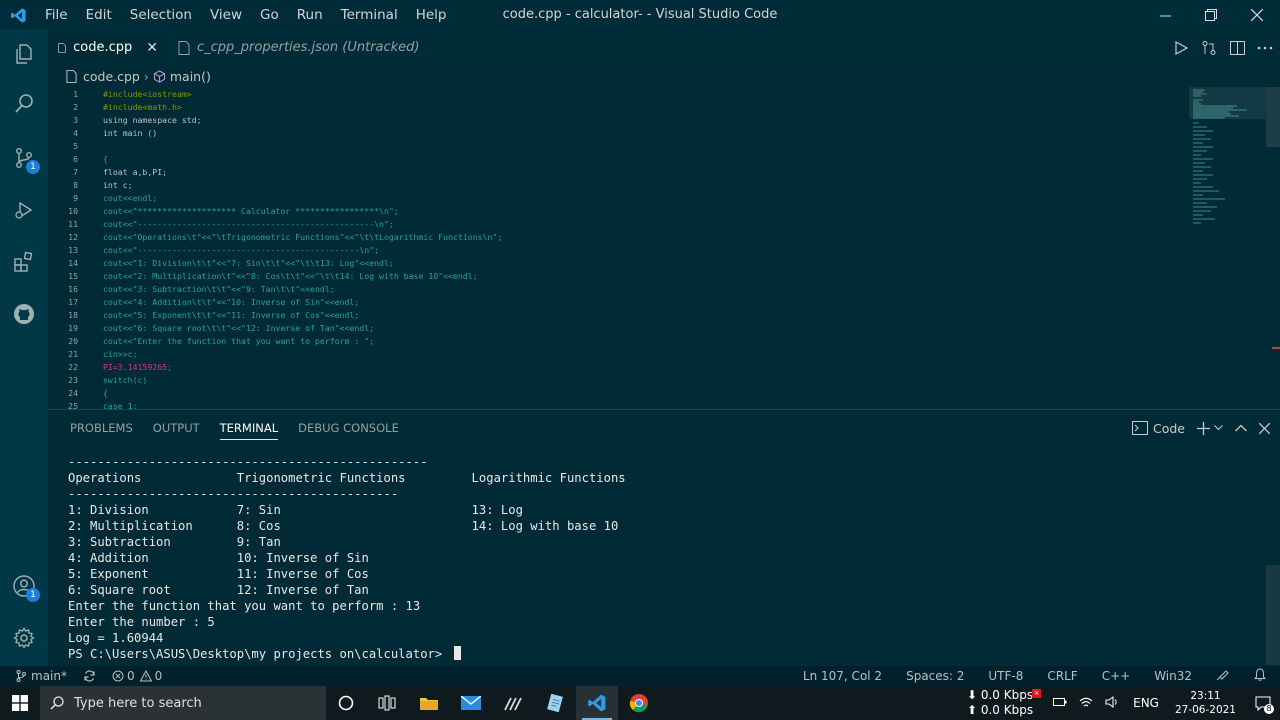 This screenshot has height=720, width=1280. I want to click on menu-file: File, so click(56, 15).